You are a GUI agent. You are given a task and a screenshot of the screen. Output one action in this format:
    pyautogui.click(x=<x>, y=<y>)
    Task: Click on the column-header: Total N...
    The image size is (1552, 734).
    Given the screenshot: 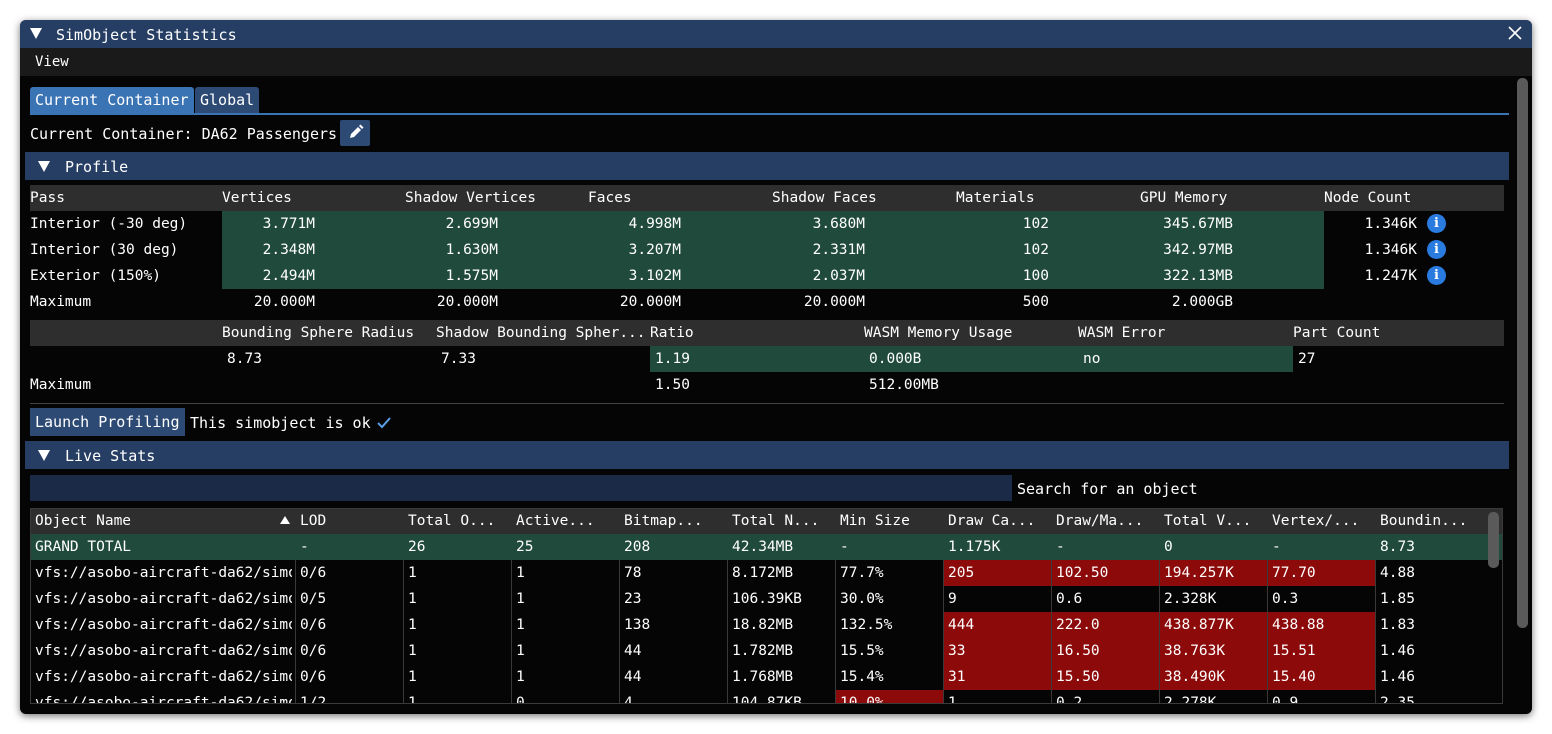 What is the action you would take?
    pyautogui.click(x=781, y=521)
    